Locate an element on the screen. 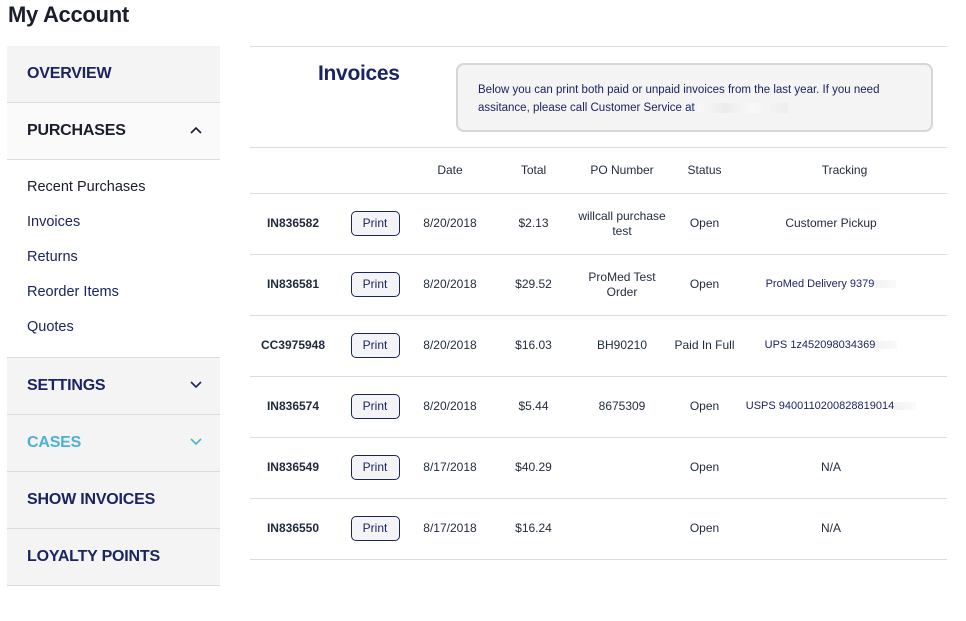  sidebar-section-show-invoices: SHOW INVOICES is located at coordinates (113, 500).